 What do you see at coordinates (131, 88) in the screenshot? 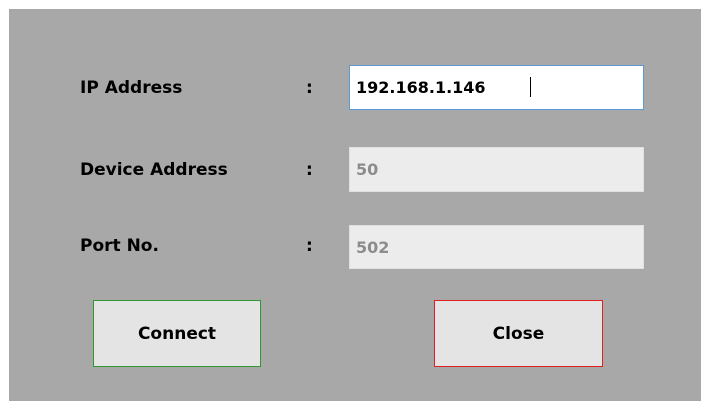
I see `ip-address-label: IP Address` at bounding box center [131, 88].